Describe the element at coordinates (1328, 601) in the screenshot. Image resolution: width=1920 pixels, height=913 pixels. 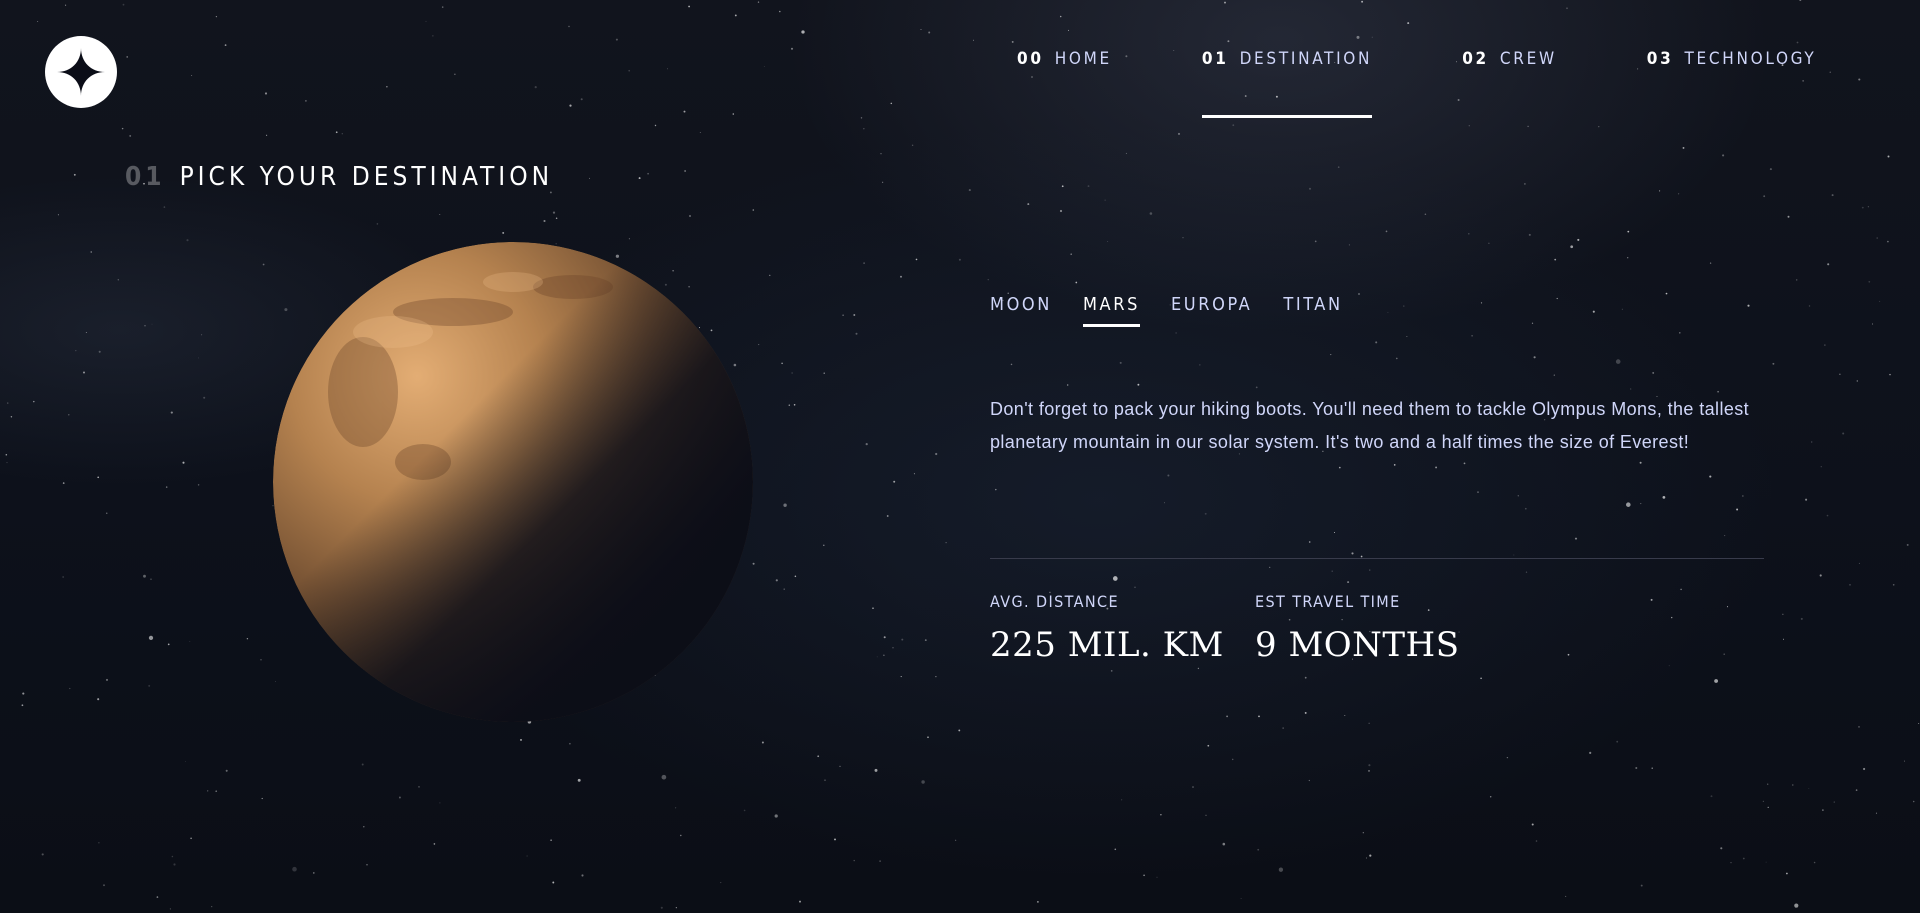
I see `stat-label: EST TRAVEL TIME` at that location.